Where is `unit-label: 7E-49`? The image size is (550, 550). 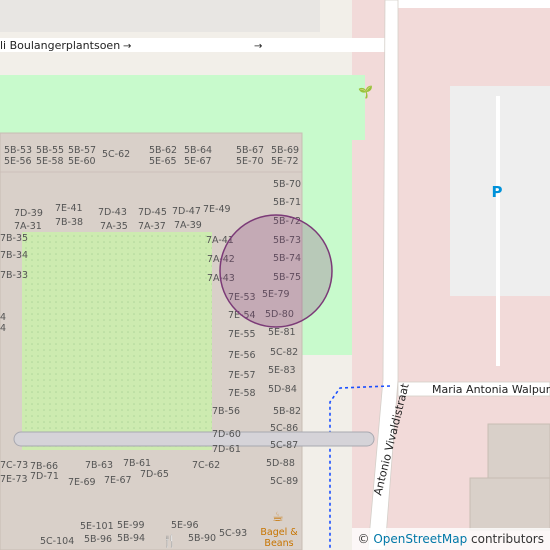
unit-label: 7E-49 is located at coordinates (217, 209).